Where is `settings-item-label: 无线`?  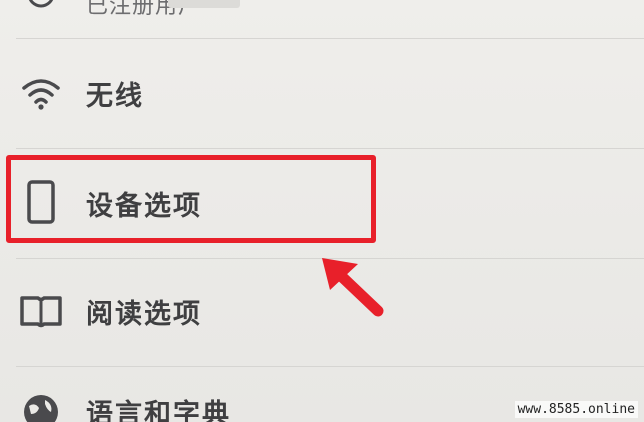 settings-item-label: 无线 is located at coordinates (115, 96).